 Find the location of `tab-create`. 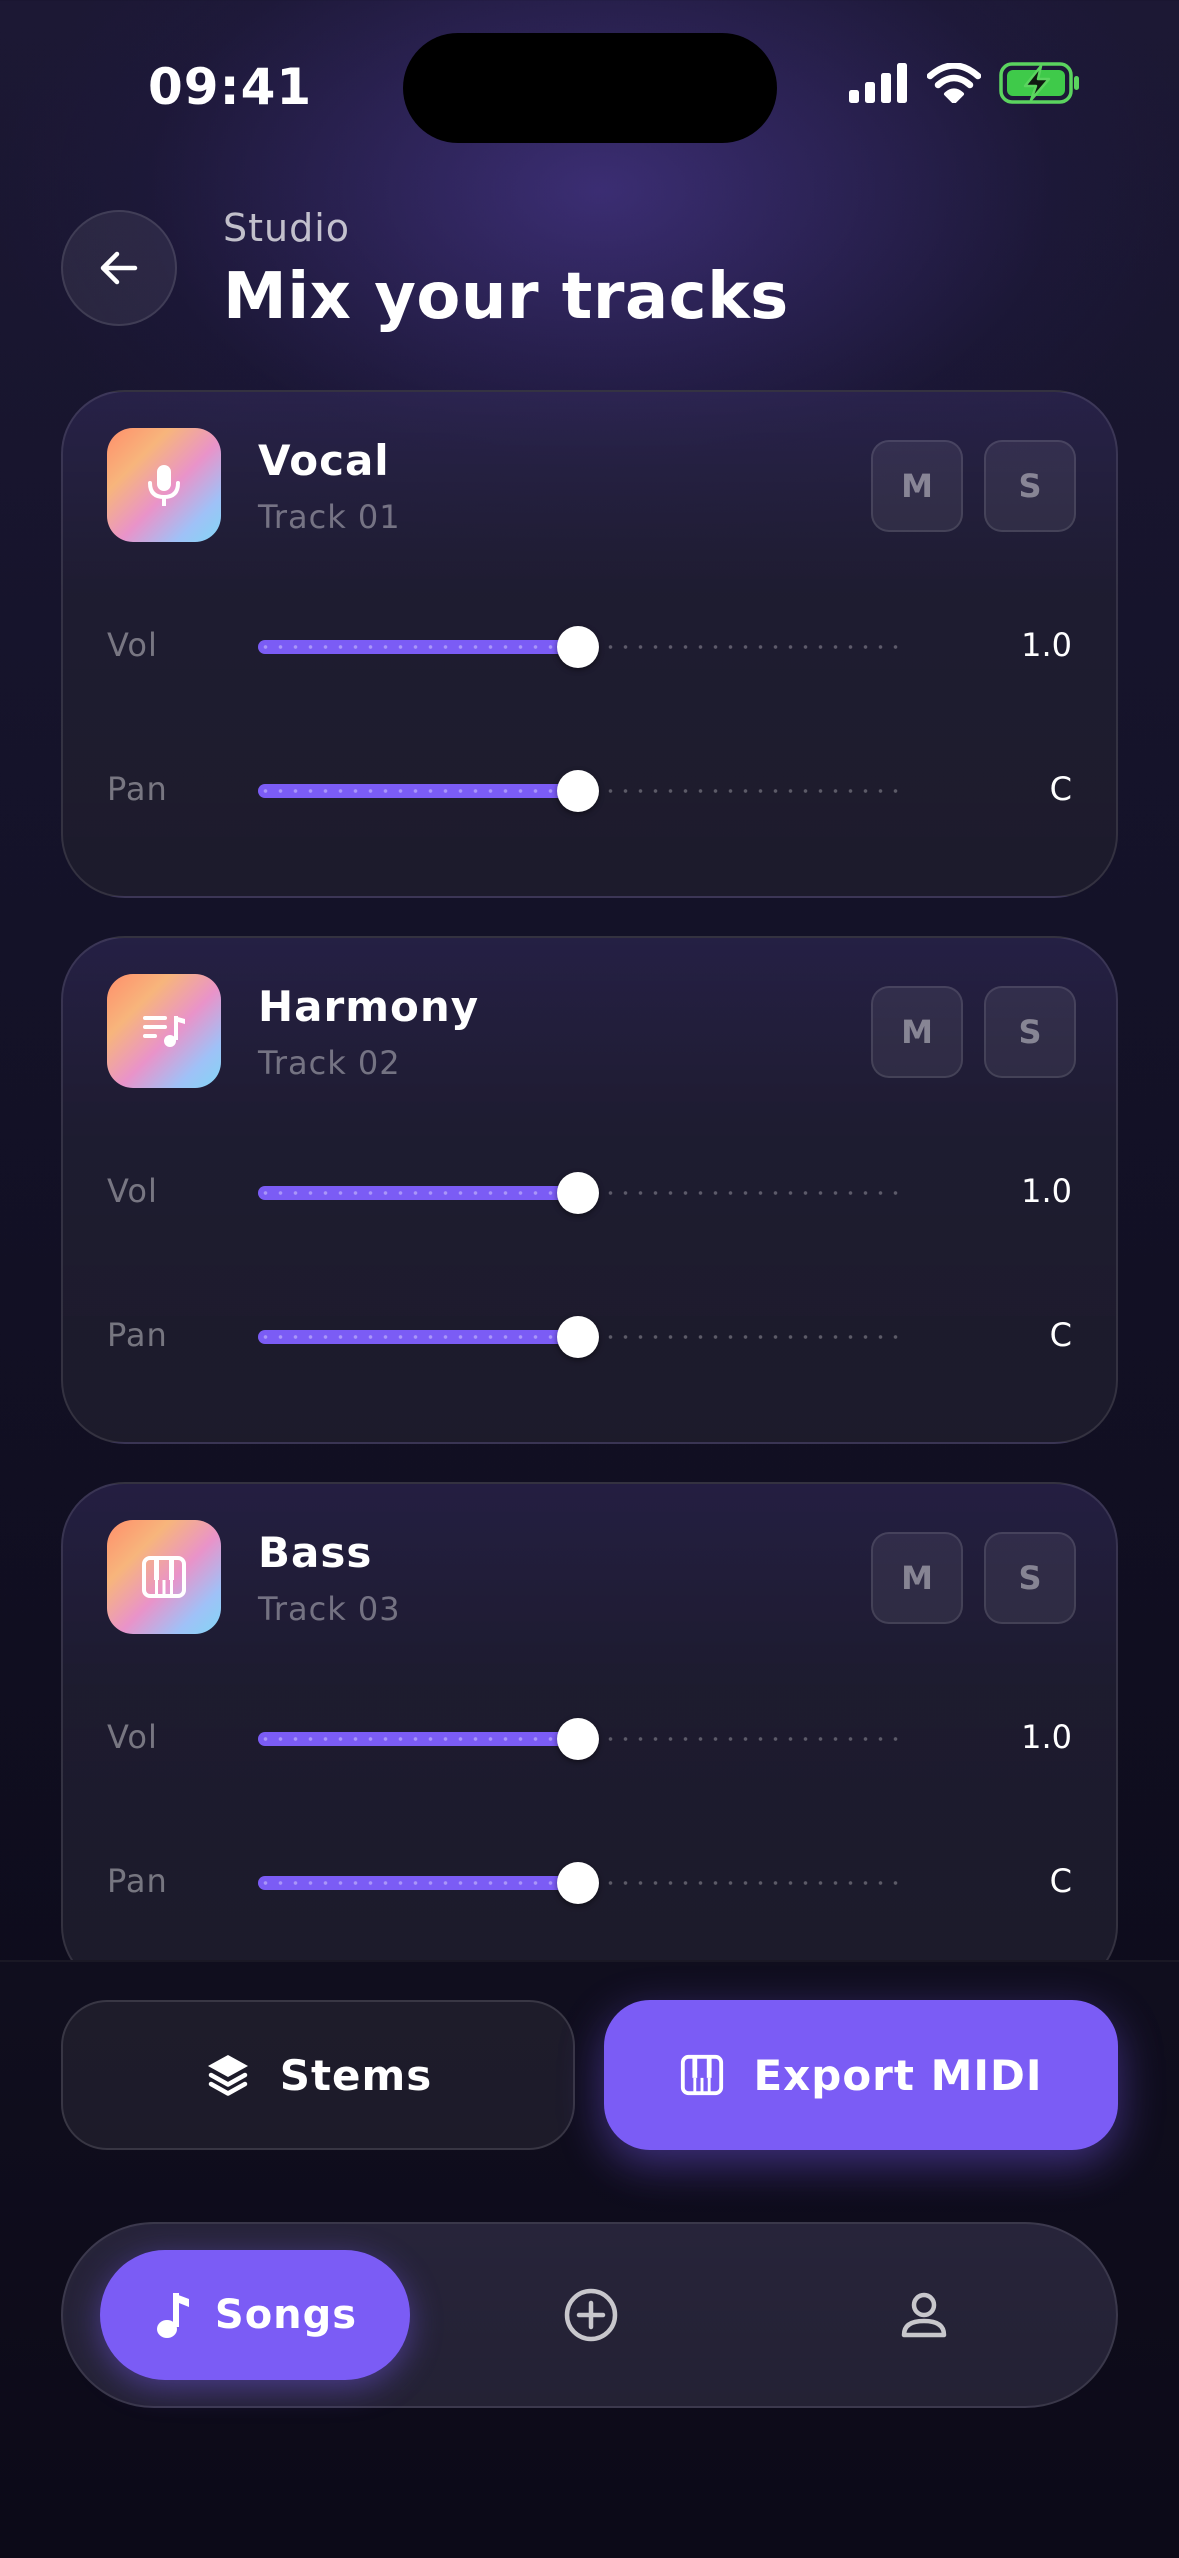

tab-create is located at coordinates (591, 2315).